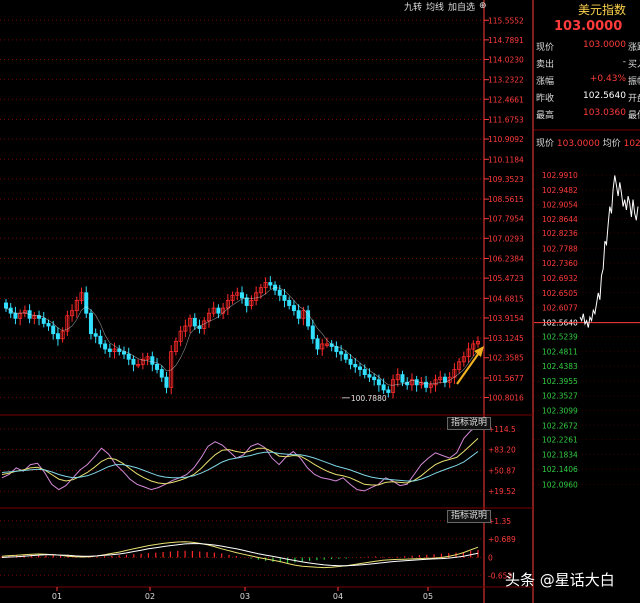 Image resolution: width=640 pixels, height=603 pixels. What do you see at coordinates (560, 293) in the screenshot?
I see `y-tick-label: 102.6505` at bounding box center [560, 293].